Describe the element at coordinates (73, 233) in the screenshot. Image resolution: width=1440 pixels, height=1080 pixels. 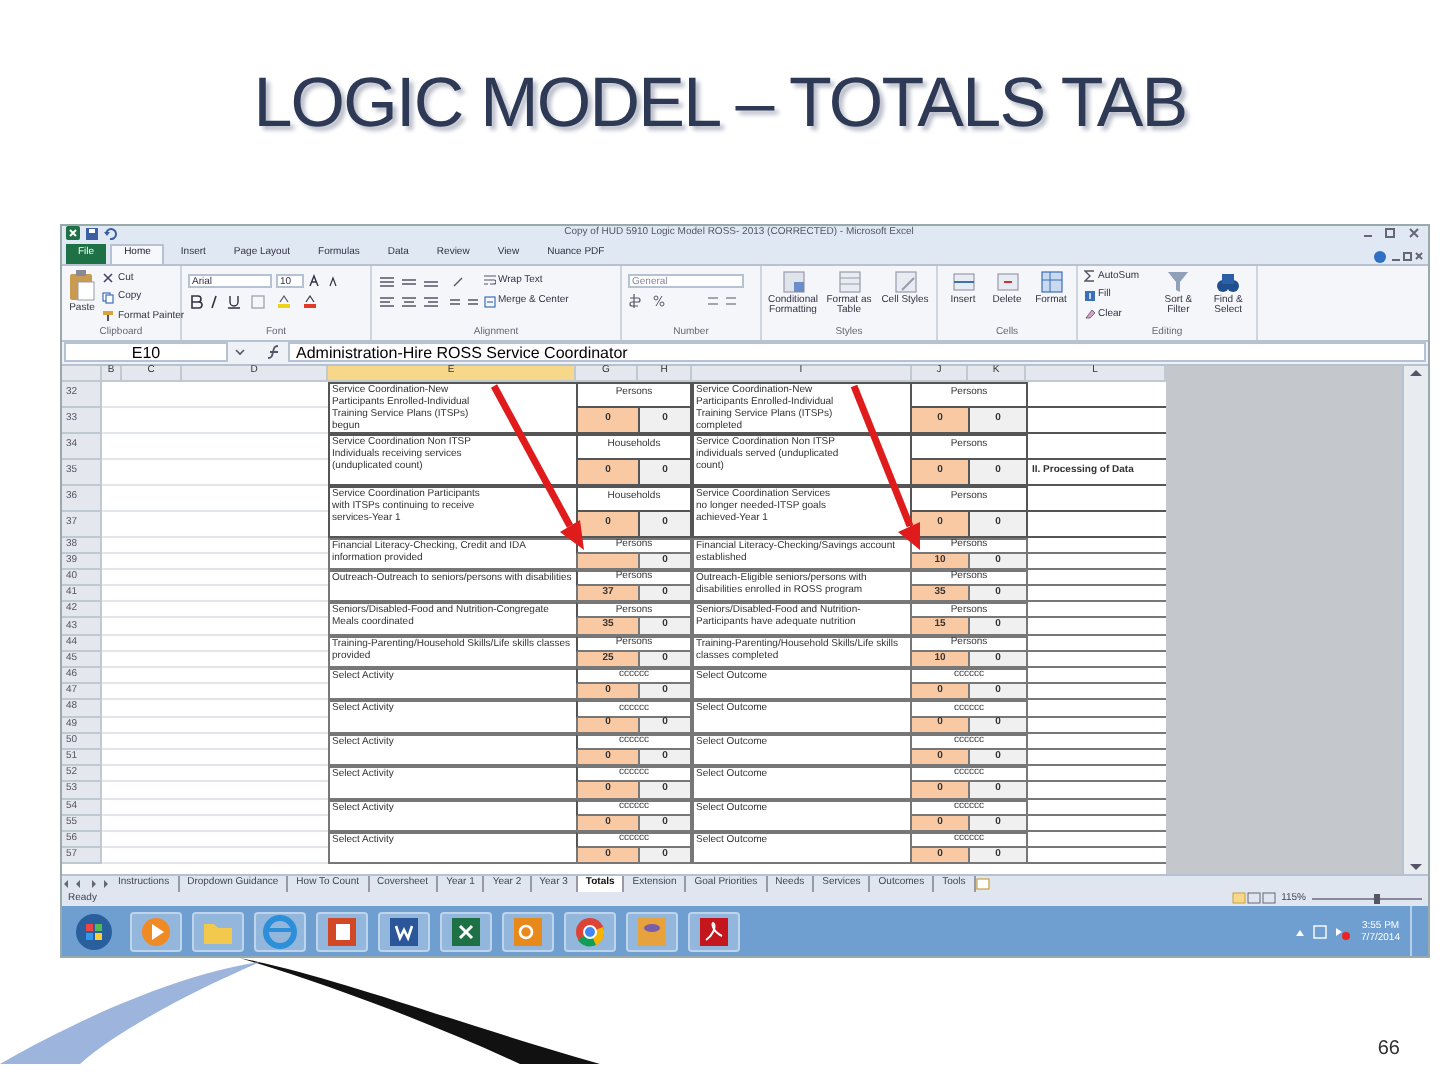
I see `spreadsheet-app-icon` at that location.